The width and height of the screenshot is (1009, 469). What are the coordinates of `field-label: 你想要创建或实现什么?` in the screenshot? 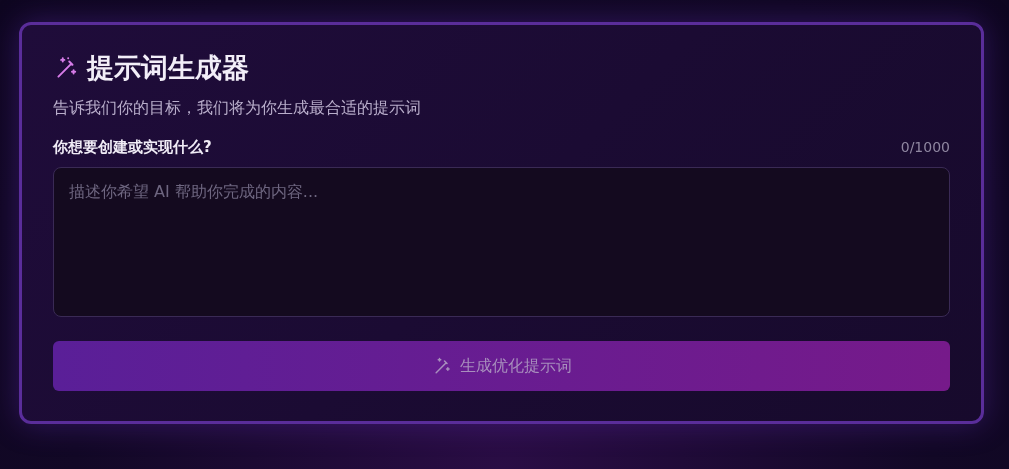 It's located at (132, 148).